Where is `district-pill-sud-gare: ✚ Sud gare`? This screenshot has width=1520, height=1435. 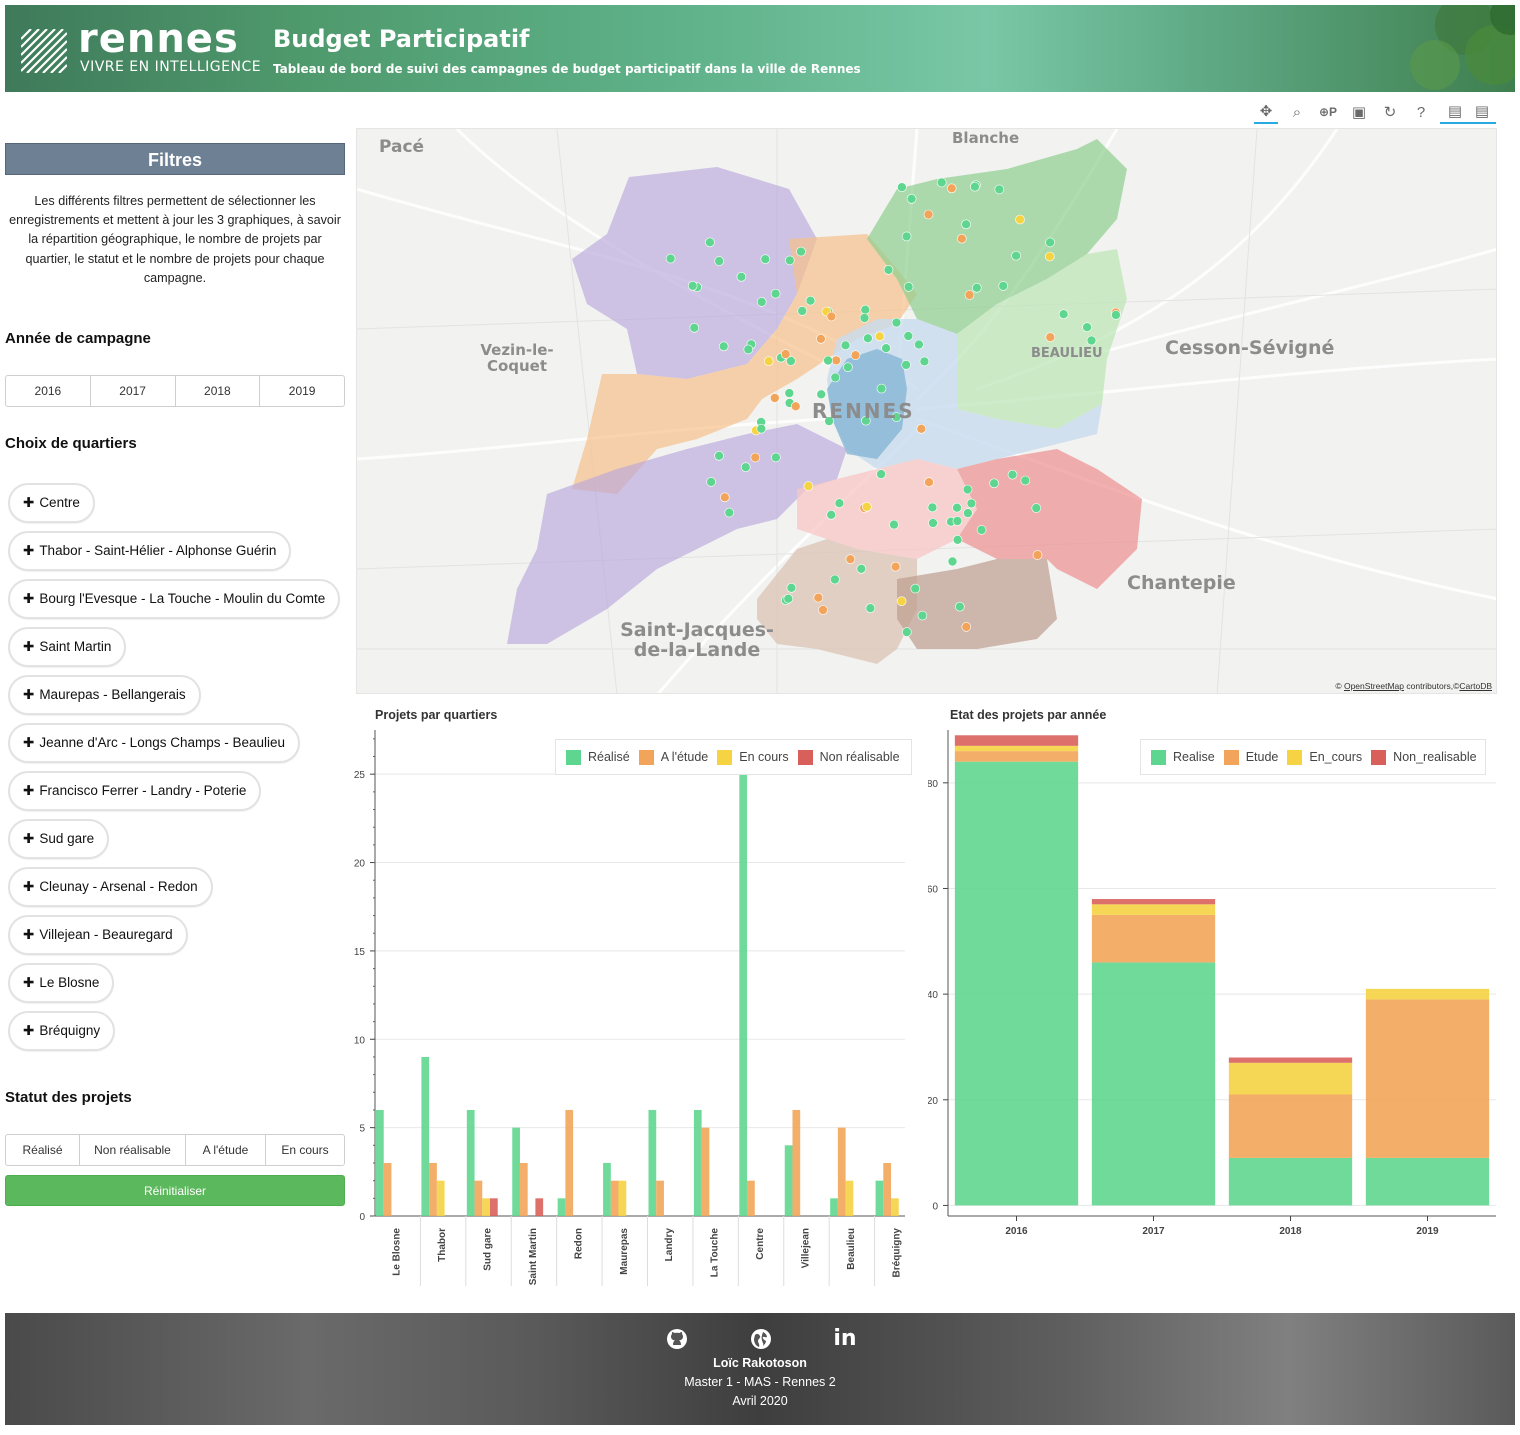
district-pill-sud-gare: ✚ Sud gare is located at coordinates (59, 839).